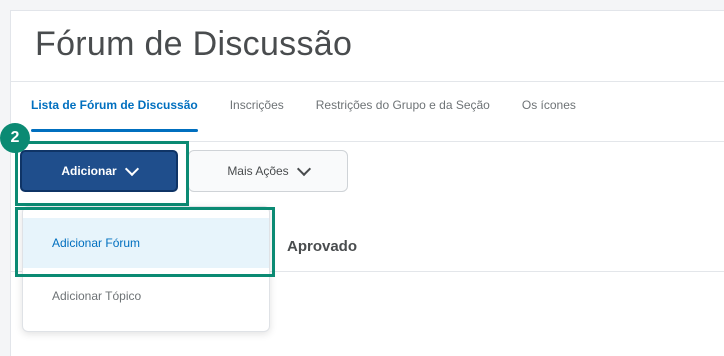  Describe the element at coordinates (194, 44) in the screenshot. I see `page-title: Fórum de Discussão` at that location.